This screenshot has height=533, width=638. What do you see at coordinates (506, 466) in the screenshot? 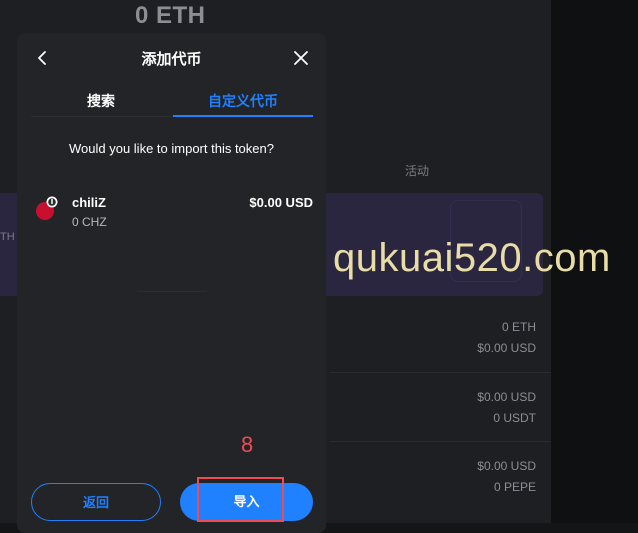
I see `asset-pepe-usd: $0.00 USD` at bounding box center [506, 466].